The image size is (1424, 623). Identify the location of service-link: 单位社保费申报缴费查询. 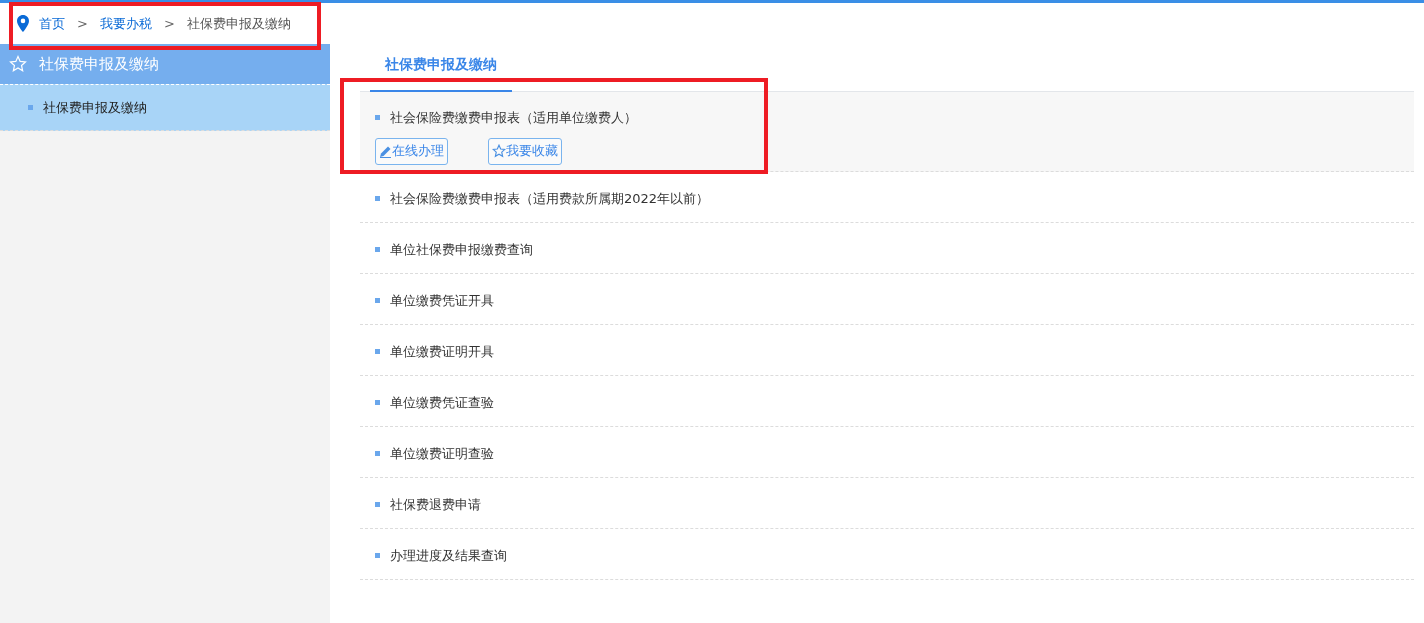
(461, 250).